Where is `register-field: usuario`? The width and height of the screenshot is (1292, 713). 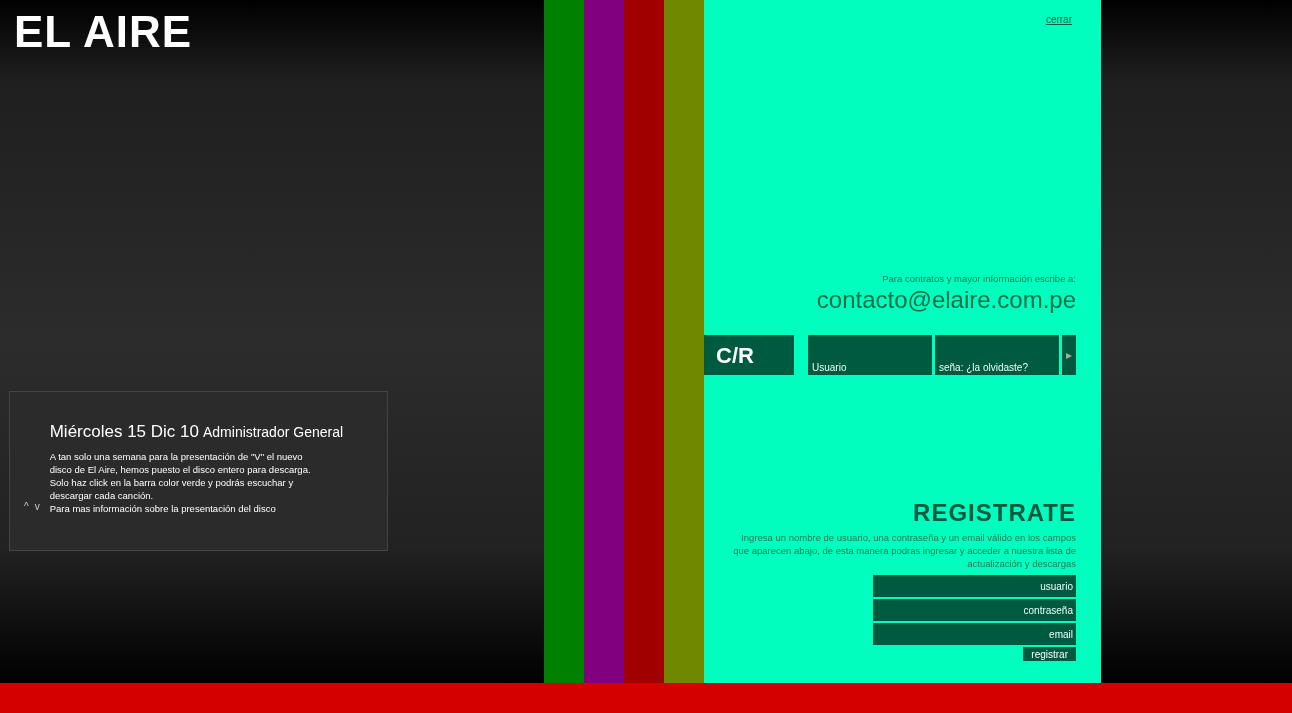 register-field: usuario is located at coordinates (974, 586).